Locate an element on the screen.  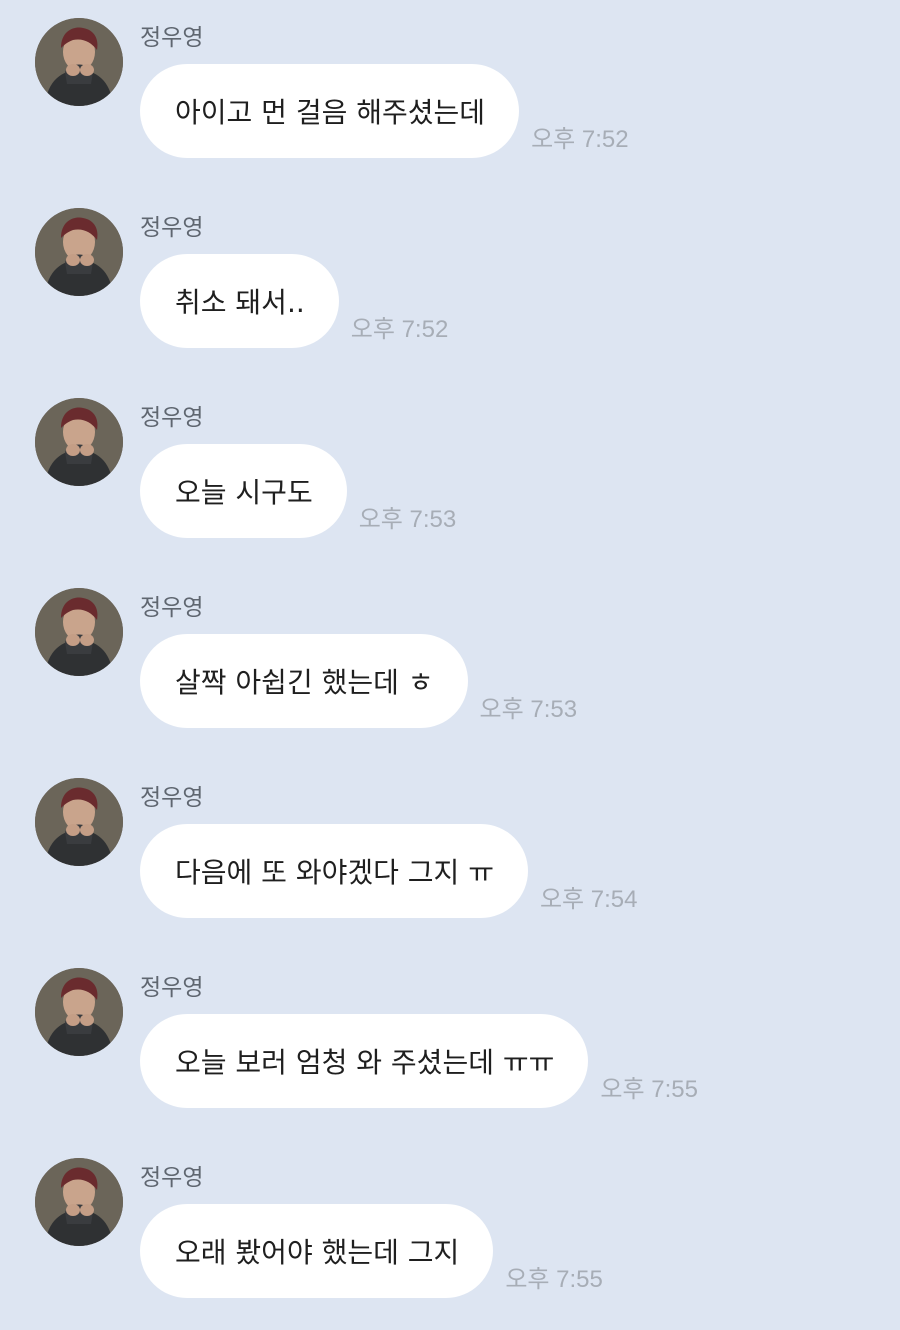
message-row: 오늘 시구도 오후 7:53 is located at coordinates (298, 491).